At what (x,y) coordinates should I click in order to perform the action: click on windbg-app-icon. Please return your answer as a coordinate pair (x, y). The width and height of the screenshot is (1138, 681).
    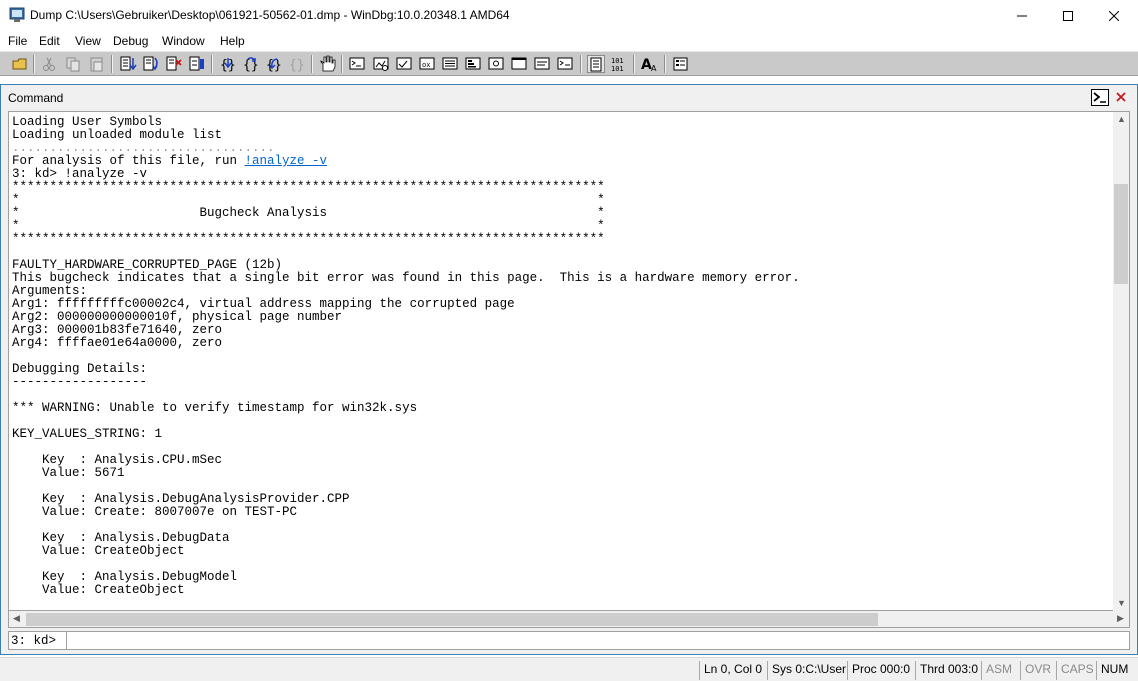
    Looking at the image, I should click on (17, 14).